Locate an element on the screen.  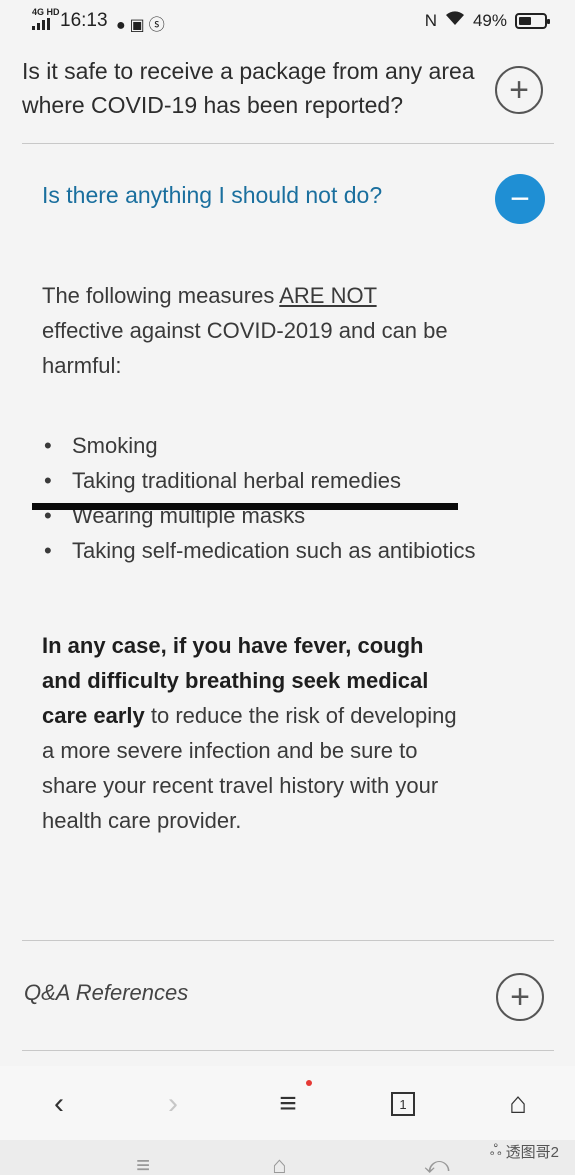
notification-dot is located at coordinates (309, 1083).